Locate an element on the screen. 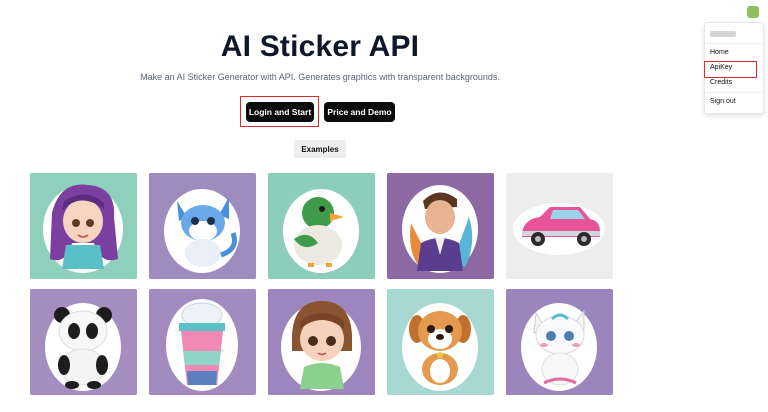 The image size is (768, 412). apikey-highlight-box is located at coordinates (730, 69).